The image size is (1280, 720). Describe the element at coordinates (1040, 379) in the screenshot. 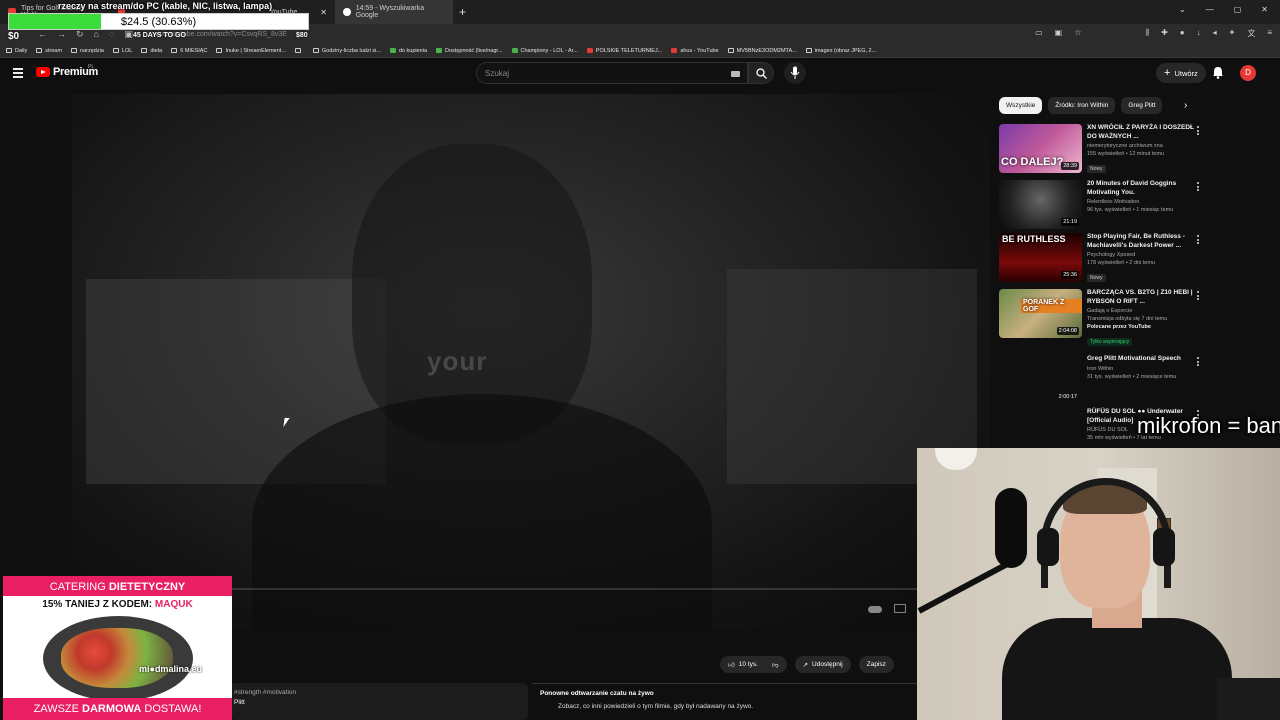

I see `video-thumbnail: 2:00:17` at that location.